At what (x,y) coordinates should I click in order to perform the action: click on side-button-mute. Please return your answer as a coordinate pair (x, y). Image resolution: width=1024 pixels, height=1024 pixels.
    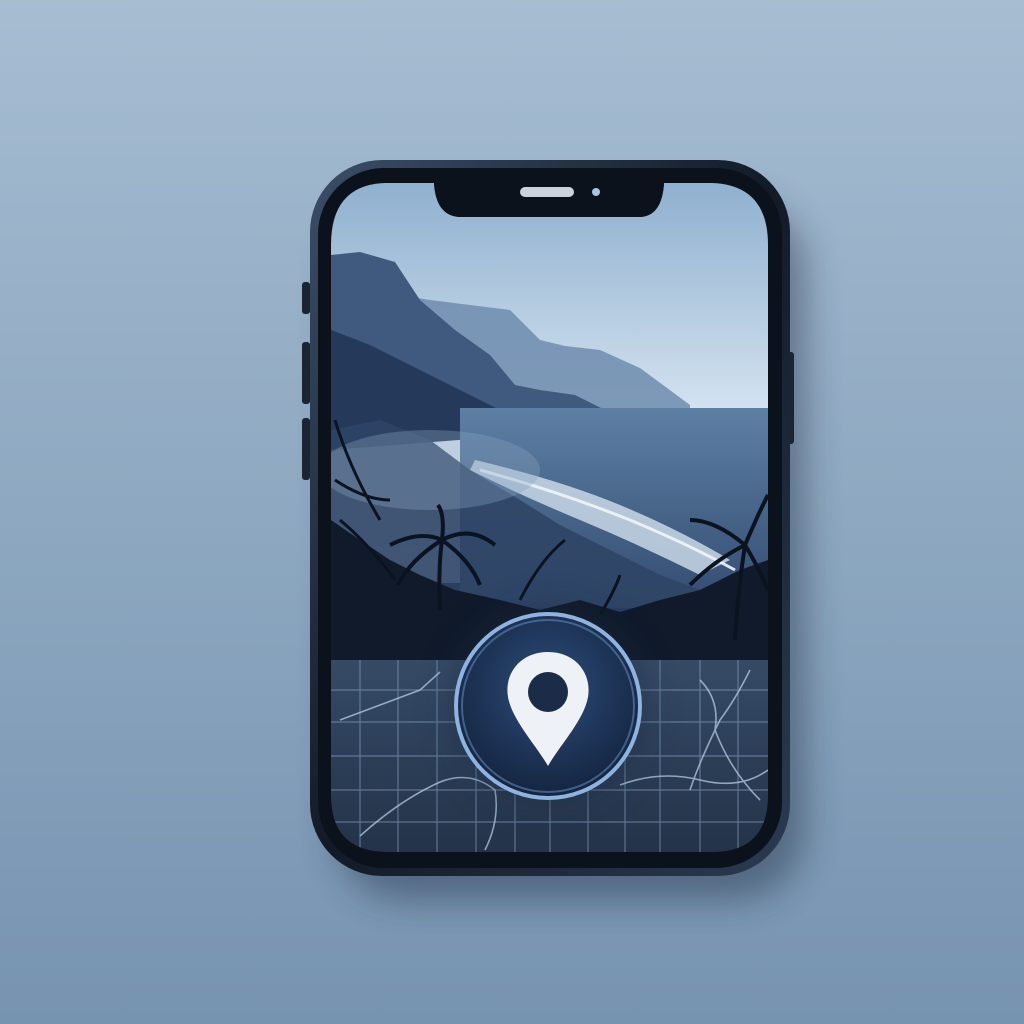
    Looking at the image, I should click on (306, 298).